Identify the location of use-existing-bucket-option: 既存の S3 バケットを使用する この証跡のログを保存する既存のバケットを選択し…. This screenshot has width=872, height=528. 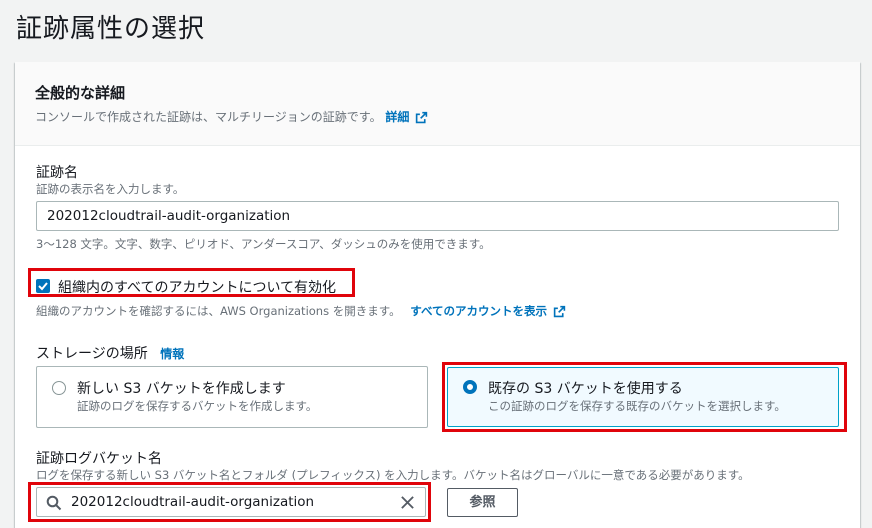
(643, 397).